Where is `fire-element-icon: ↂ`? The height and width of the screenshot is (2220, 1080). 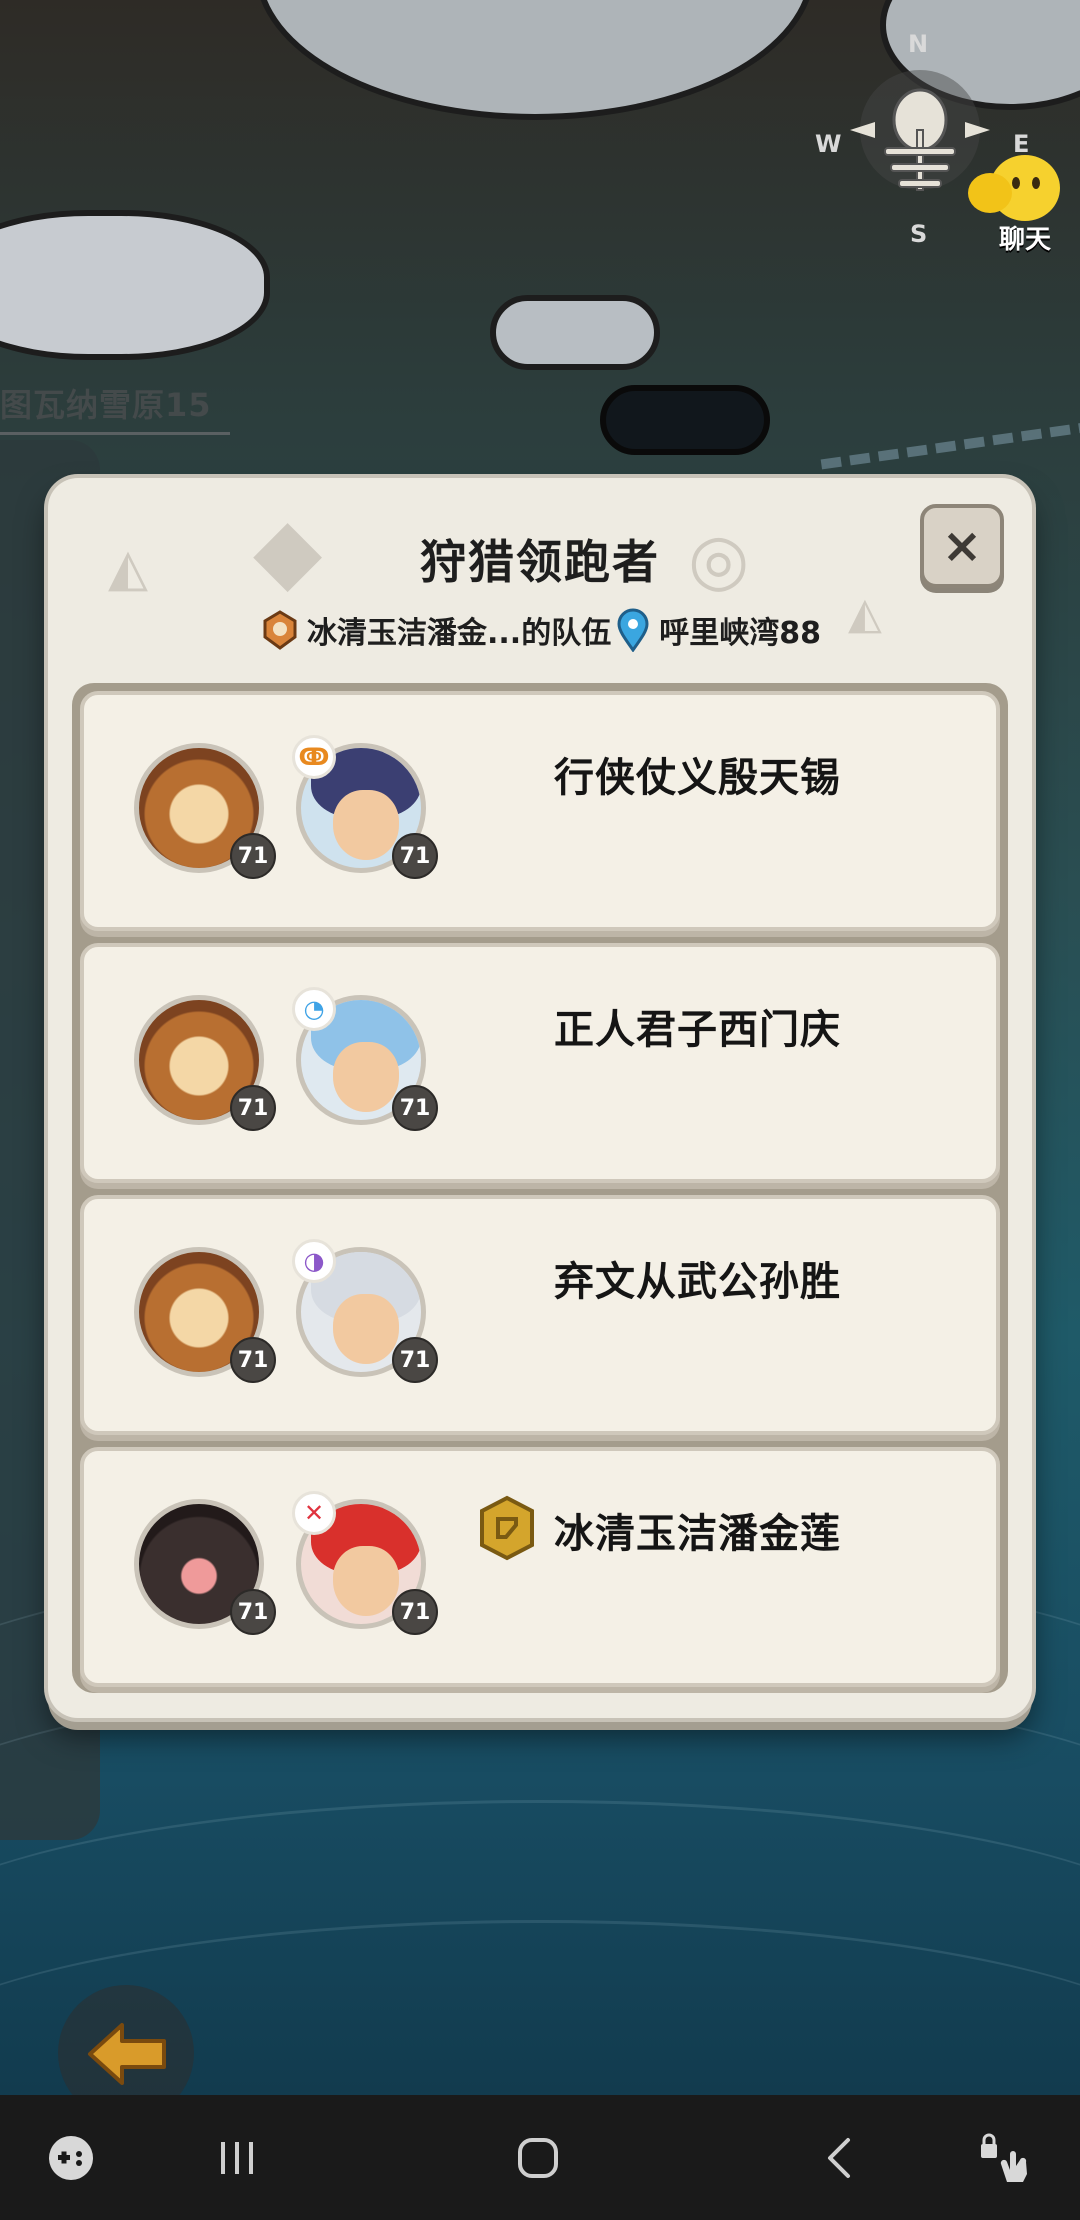
fire-element-icon: ↂ is located at coordinates (314, 757).